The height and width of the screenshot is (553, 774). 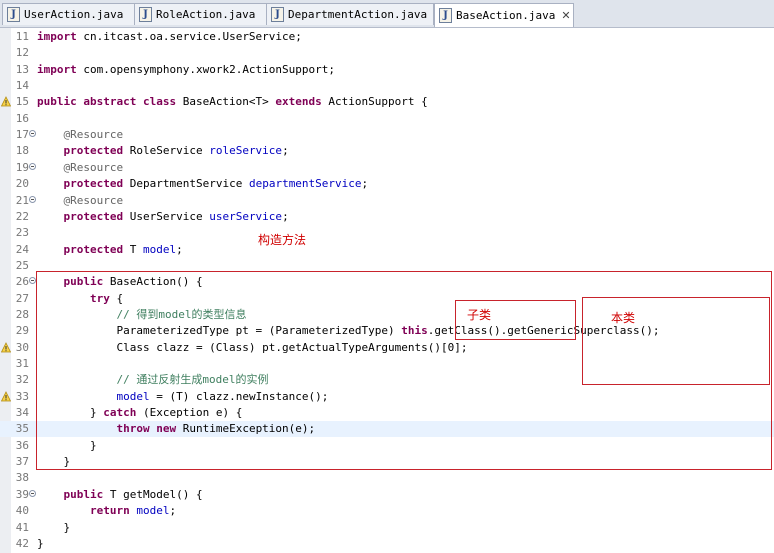 I want to click on line-number: 31, so click(x=22, y=363).